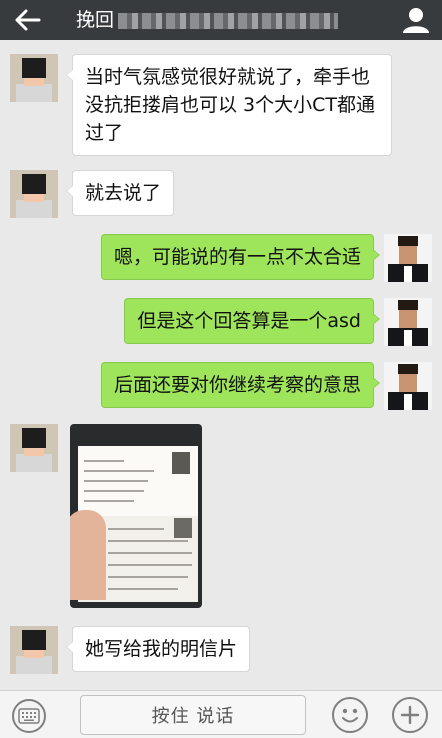 Image resolution: width=442 pixels, height=738 pixels. Describe the element at coordinates (228, 20) in the screenshot. I see `blurred-title-name` at that location.